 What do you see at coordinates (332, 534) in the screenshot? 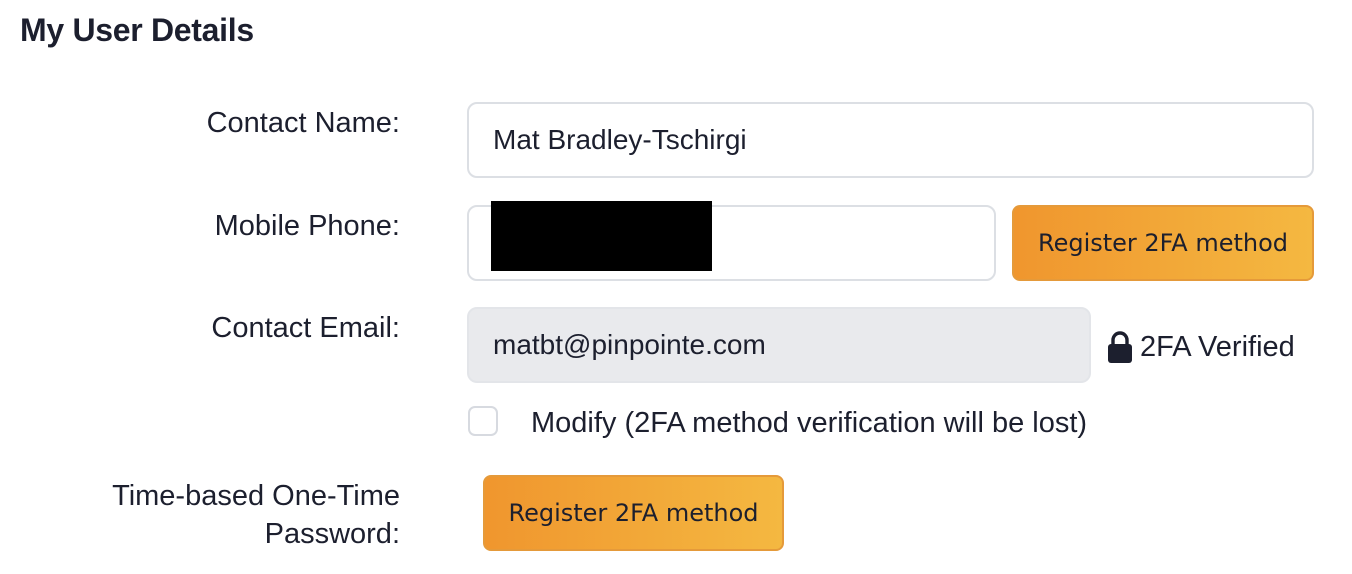
I see `totp-label-line2: Password:` at bounding box center [332, 534].